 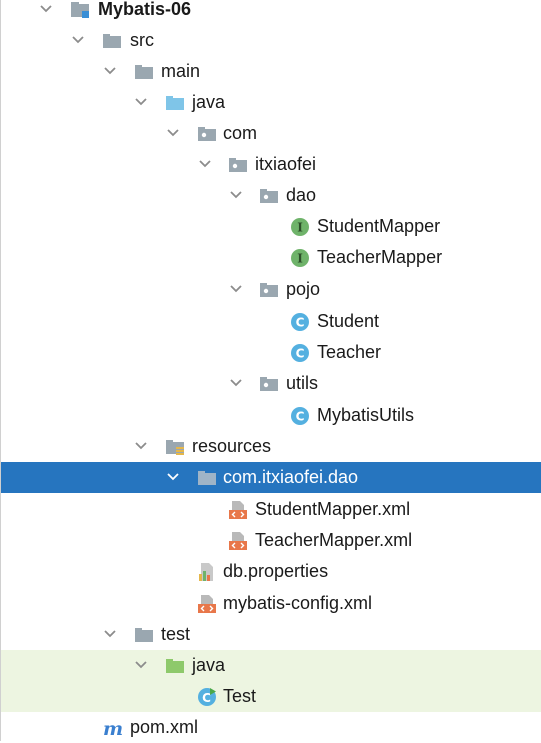 I want to click on tree-node-mybatis-config-xml: mybatis-config.xml, so click(x=271, y=603).